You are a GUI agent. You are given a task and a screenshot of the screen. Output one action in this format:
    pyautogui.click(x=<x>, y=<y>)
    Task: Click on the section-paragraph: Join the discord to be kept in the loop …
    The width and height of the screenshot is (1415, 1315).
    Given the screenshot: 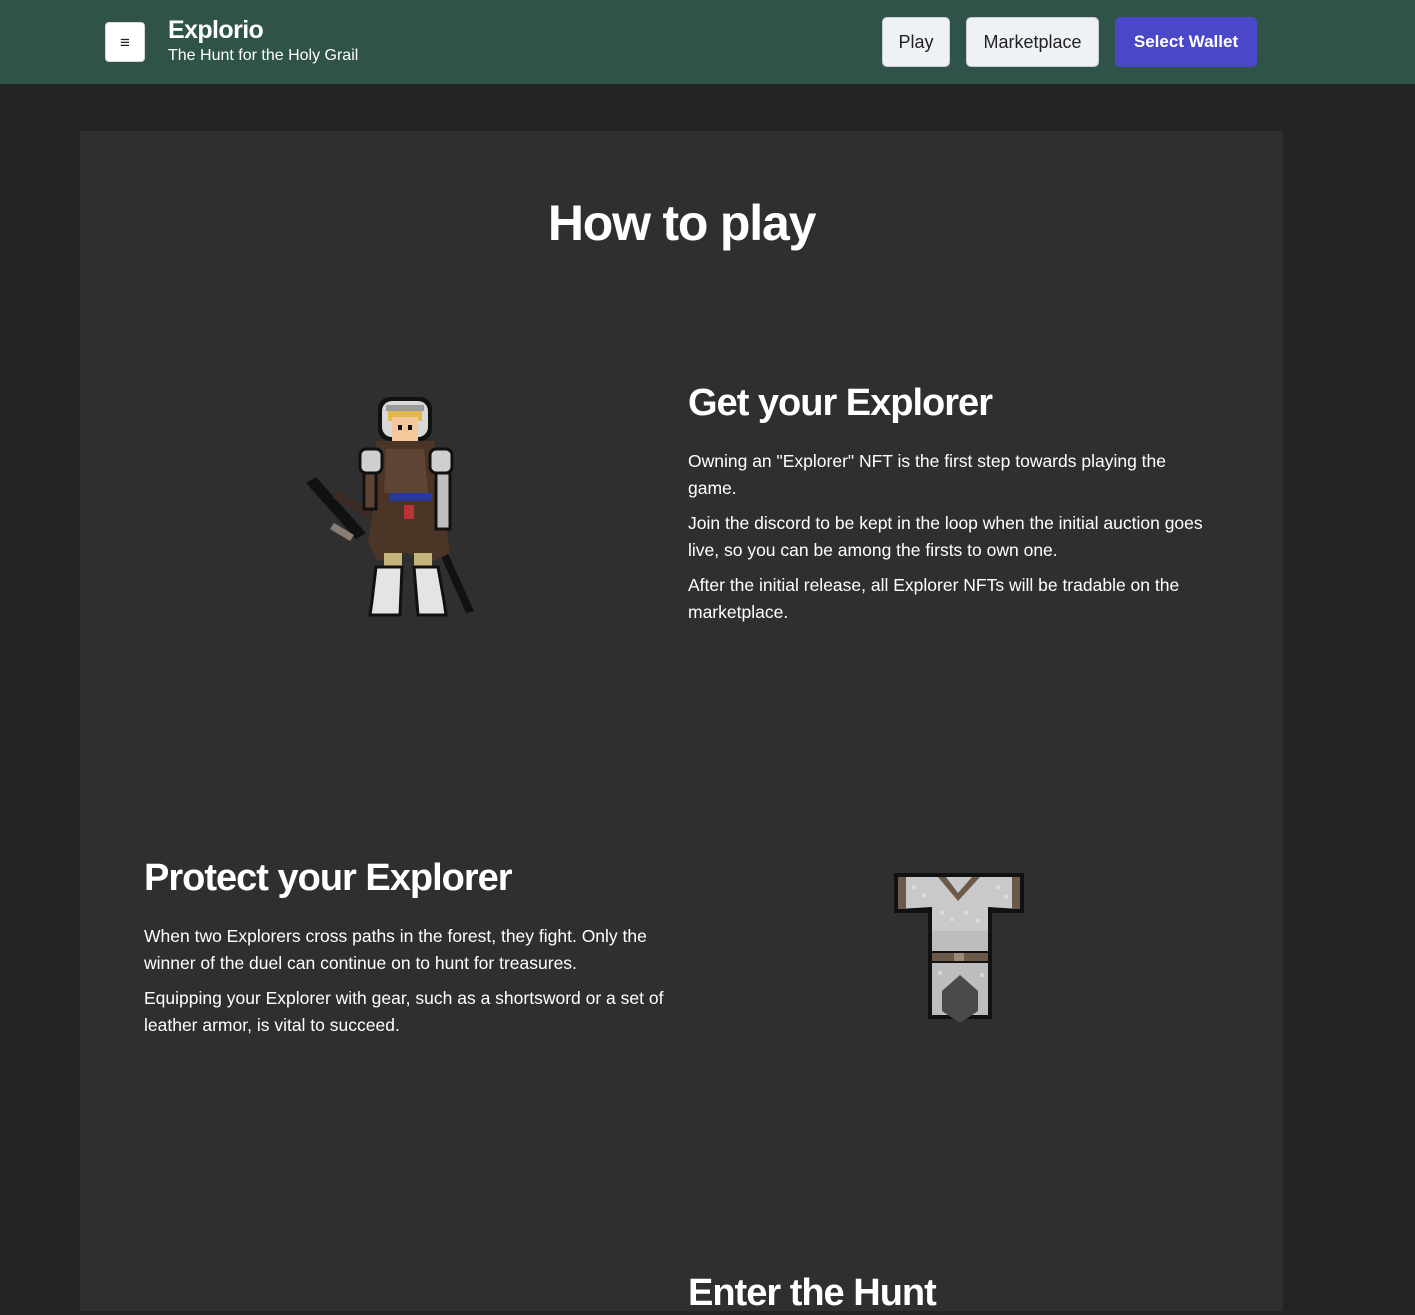 What is the action you would take?
    pyautogui.click(x=945, y=536)
    